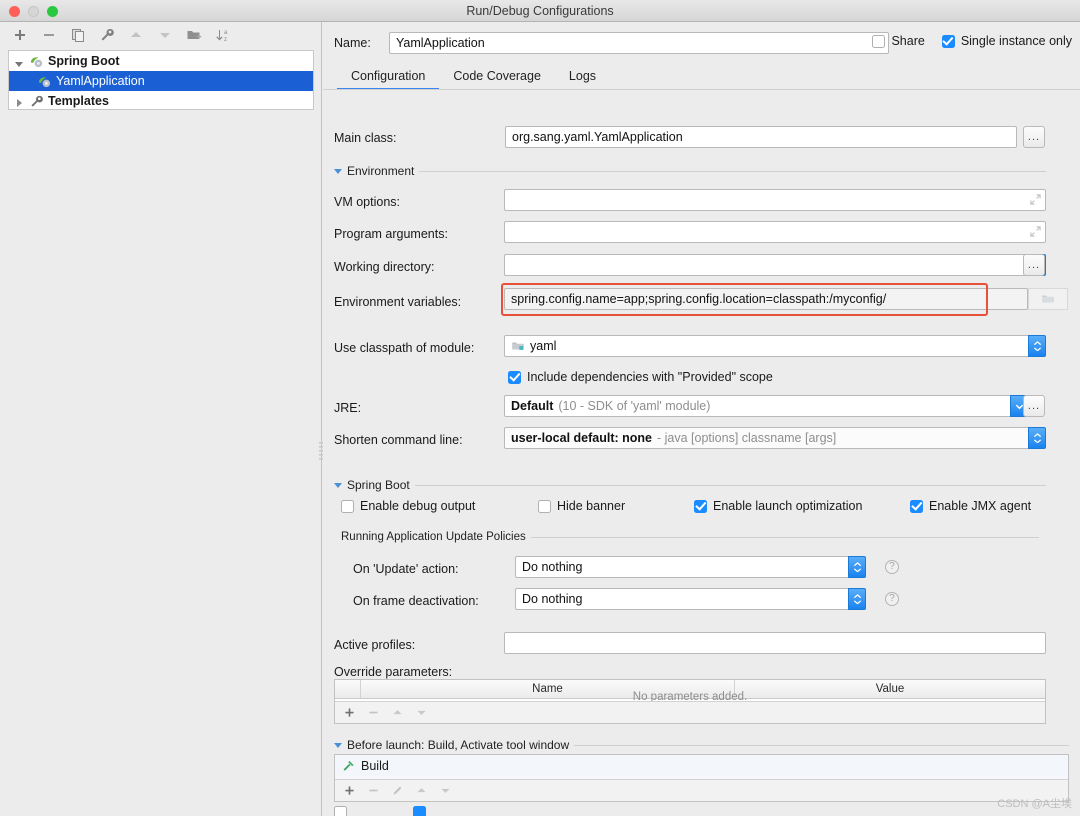 This screenshot has width=1080, height=816. What do you see at coordinates (544, 506) in the screenshot?
I see `hide-banner-checkbox-box` at bounding box center [544, 506].